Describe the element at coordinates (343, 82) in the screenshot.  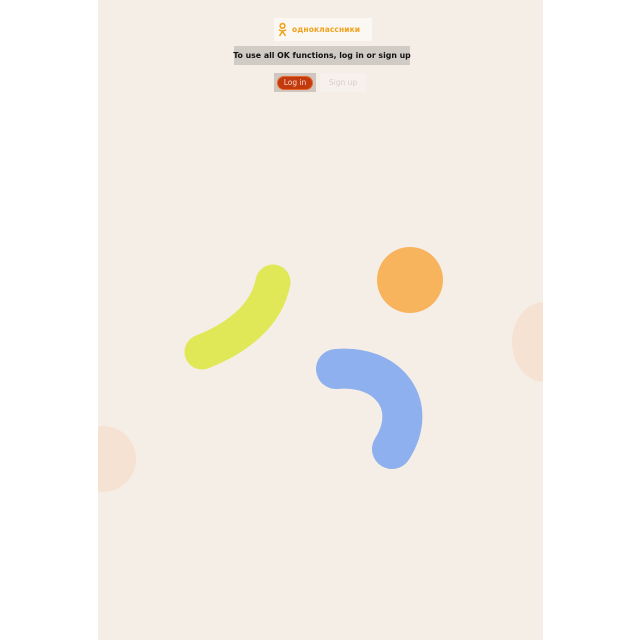
I see `signup-button: Sign up` at that location.